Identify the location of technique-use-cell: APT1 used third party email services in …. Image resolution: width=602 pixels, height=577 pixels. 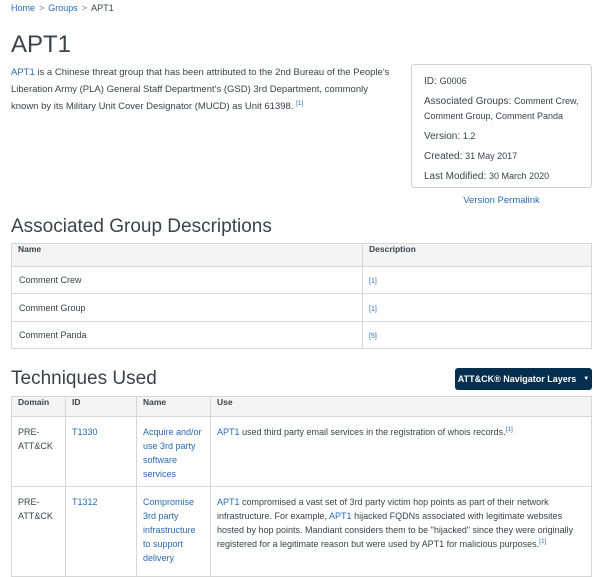
(401, 451).